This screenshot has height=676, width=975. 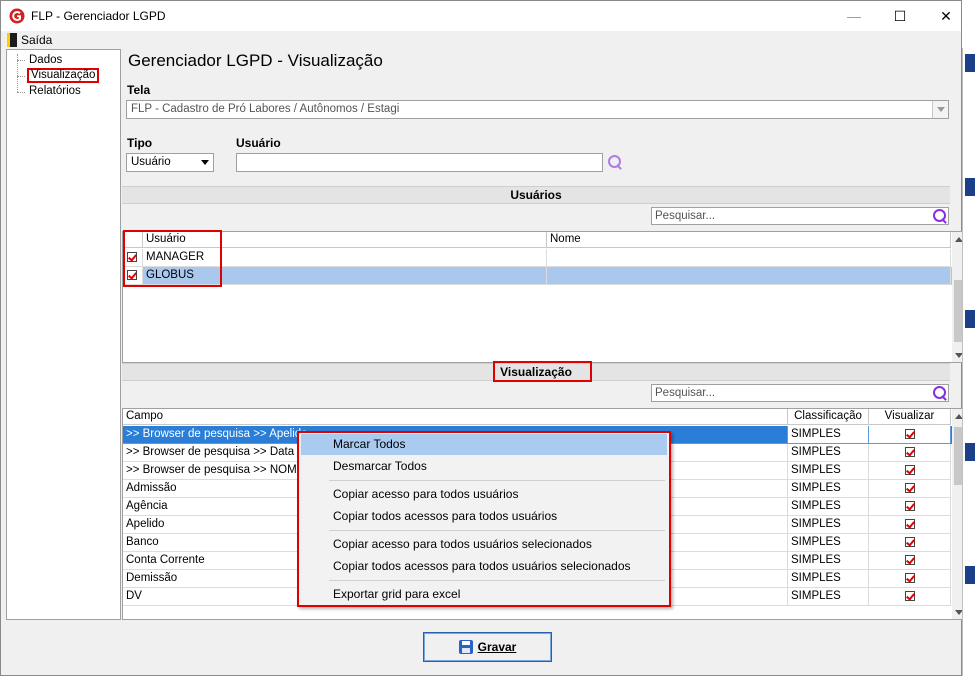 What do you see at coordinates (536, 195) in the screenshot?
I see `usuarios-section-header: Usuários` at bounding box center [536, 195].